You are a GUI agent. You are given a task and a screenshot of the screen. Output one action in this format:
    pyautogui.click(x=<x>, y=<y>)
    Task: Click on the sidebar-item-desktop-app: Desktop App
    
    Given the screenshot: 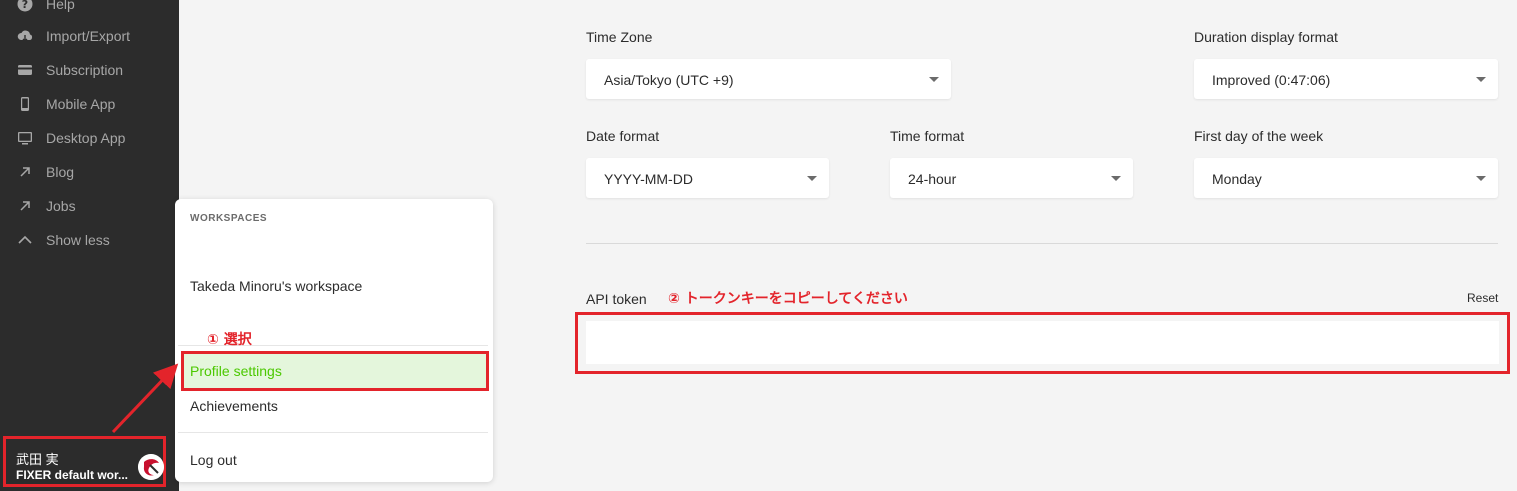 What is the action you would take?
    pyautogui.click(x=89, y=138)
    